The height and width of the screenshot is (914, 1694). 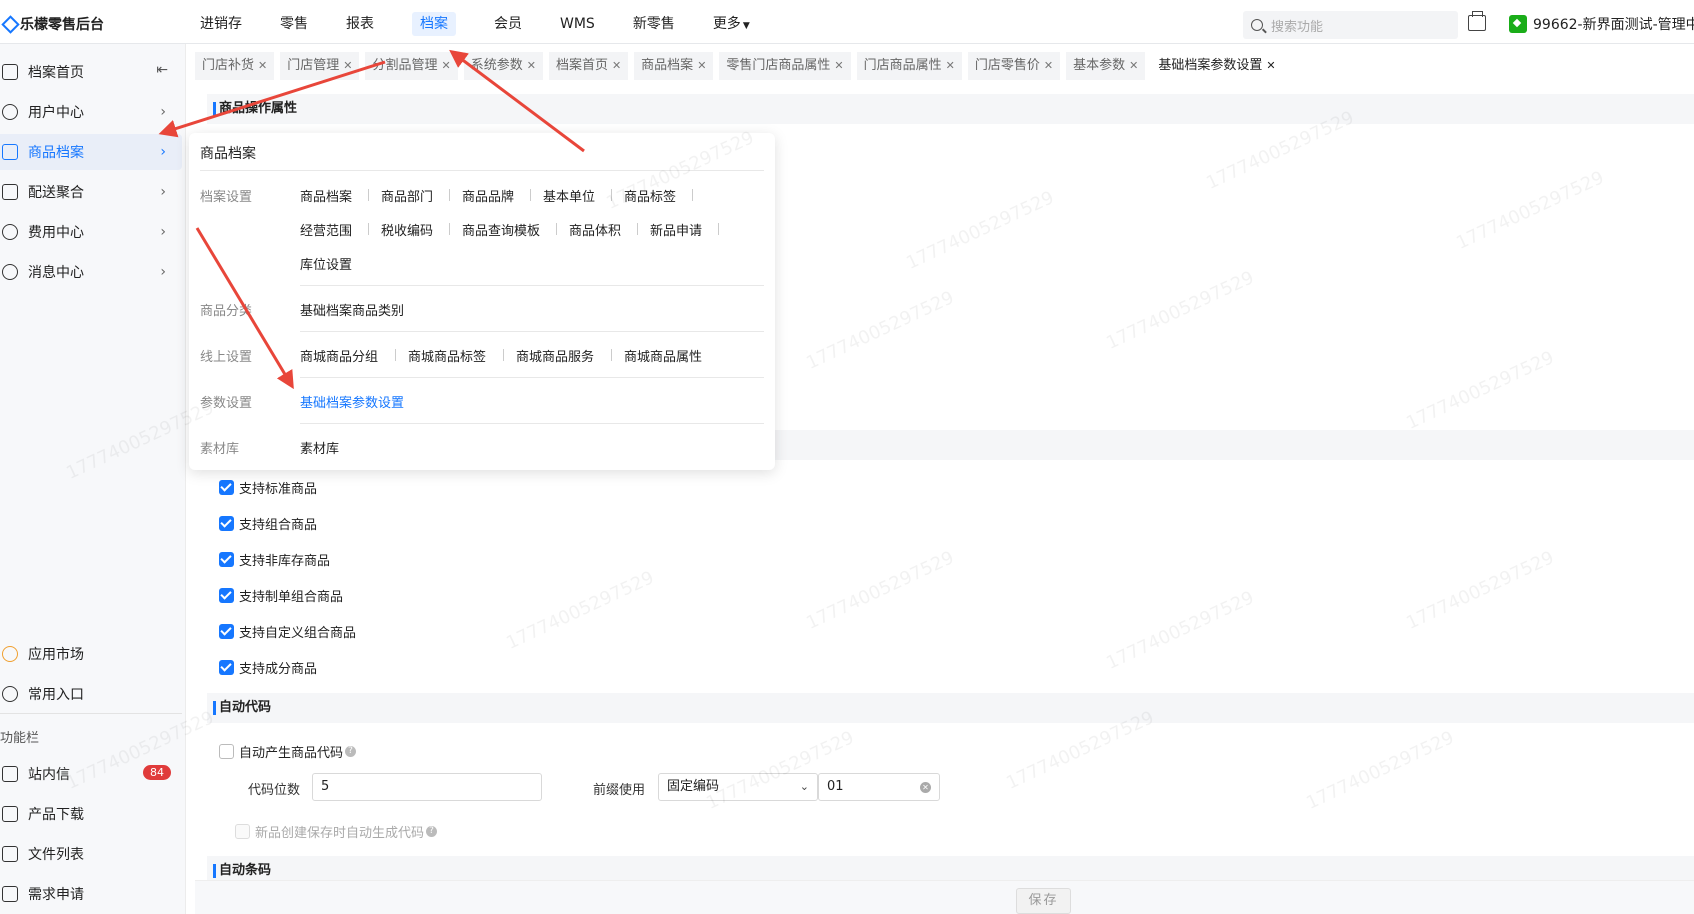 What do you see at coordinates (676, 229) in the screenshot?
I see `link-new-product-request: 新品申请` at bounding box center [676, 229].